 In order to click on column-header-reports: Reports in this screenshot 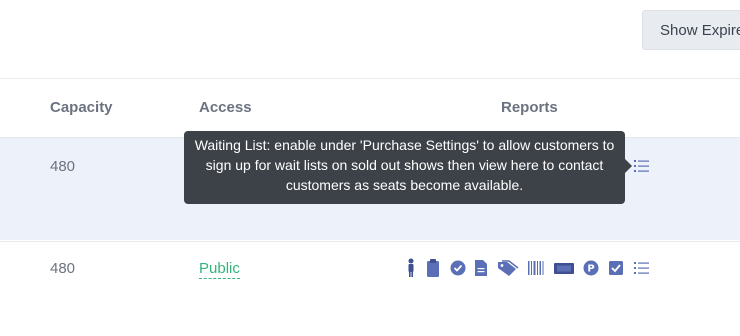, I will do `click(529, 107)`.